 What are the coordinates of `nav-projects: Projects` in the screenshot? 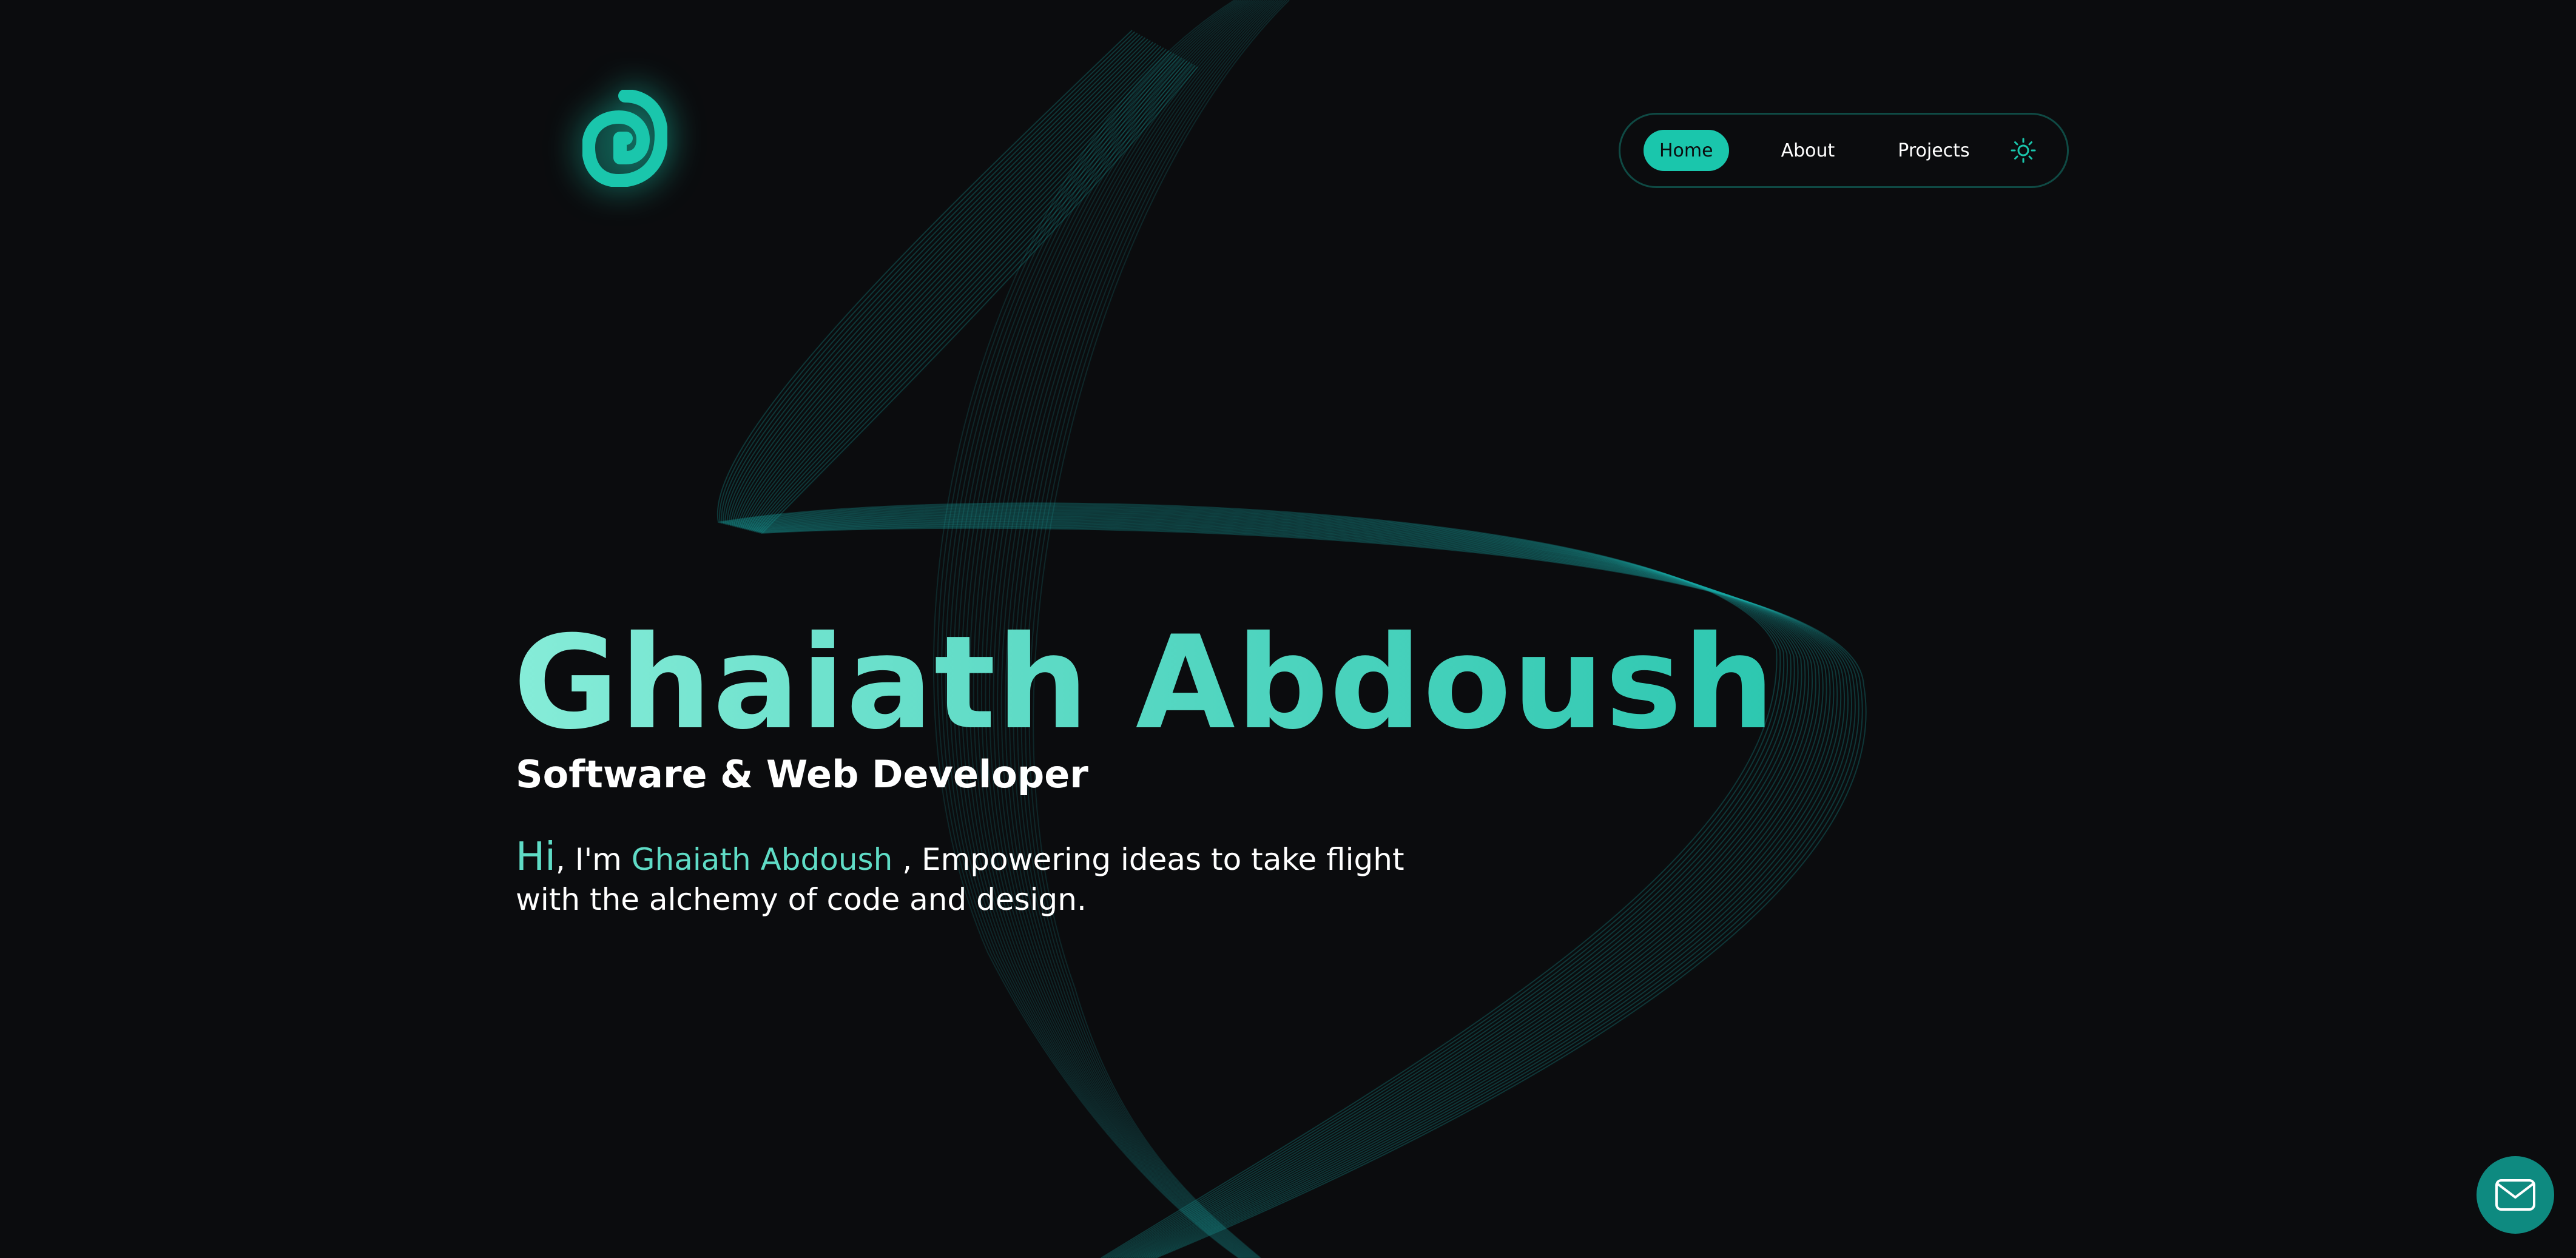 It's located at (1933, 150).